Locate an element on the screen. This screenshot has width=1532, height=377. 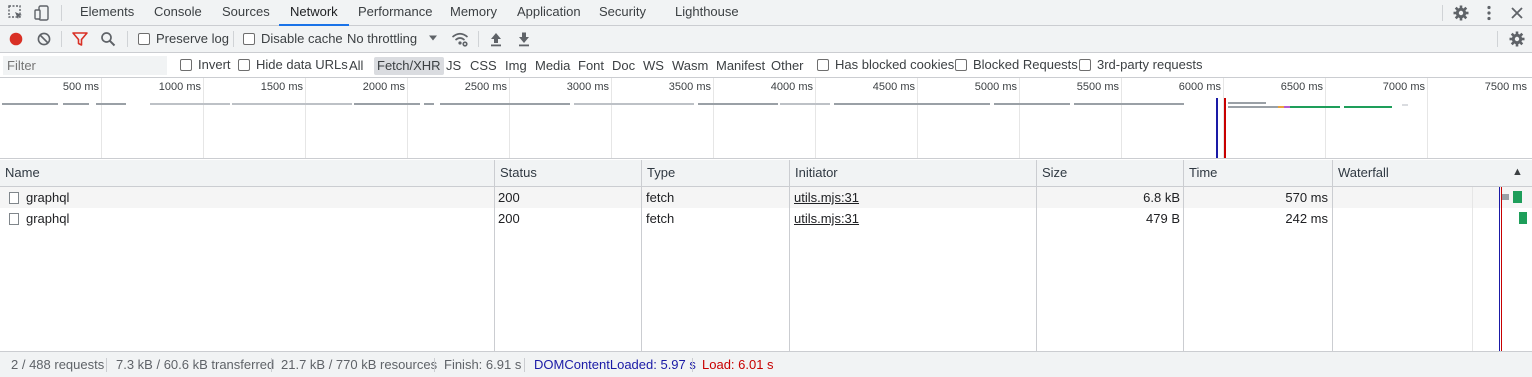
tab-network: Network is located at coordinates (314, 13).